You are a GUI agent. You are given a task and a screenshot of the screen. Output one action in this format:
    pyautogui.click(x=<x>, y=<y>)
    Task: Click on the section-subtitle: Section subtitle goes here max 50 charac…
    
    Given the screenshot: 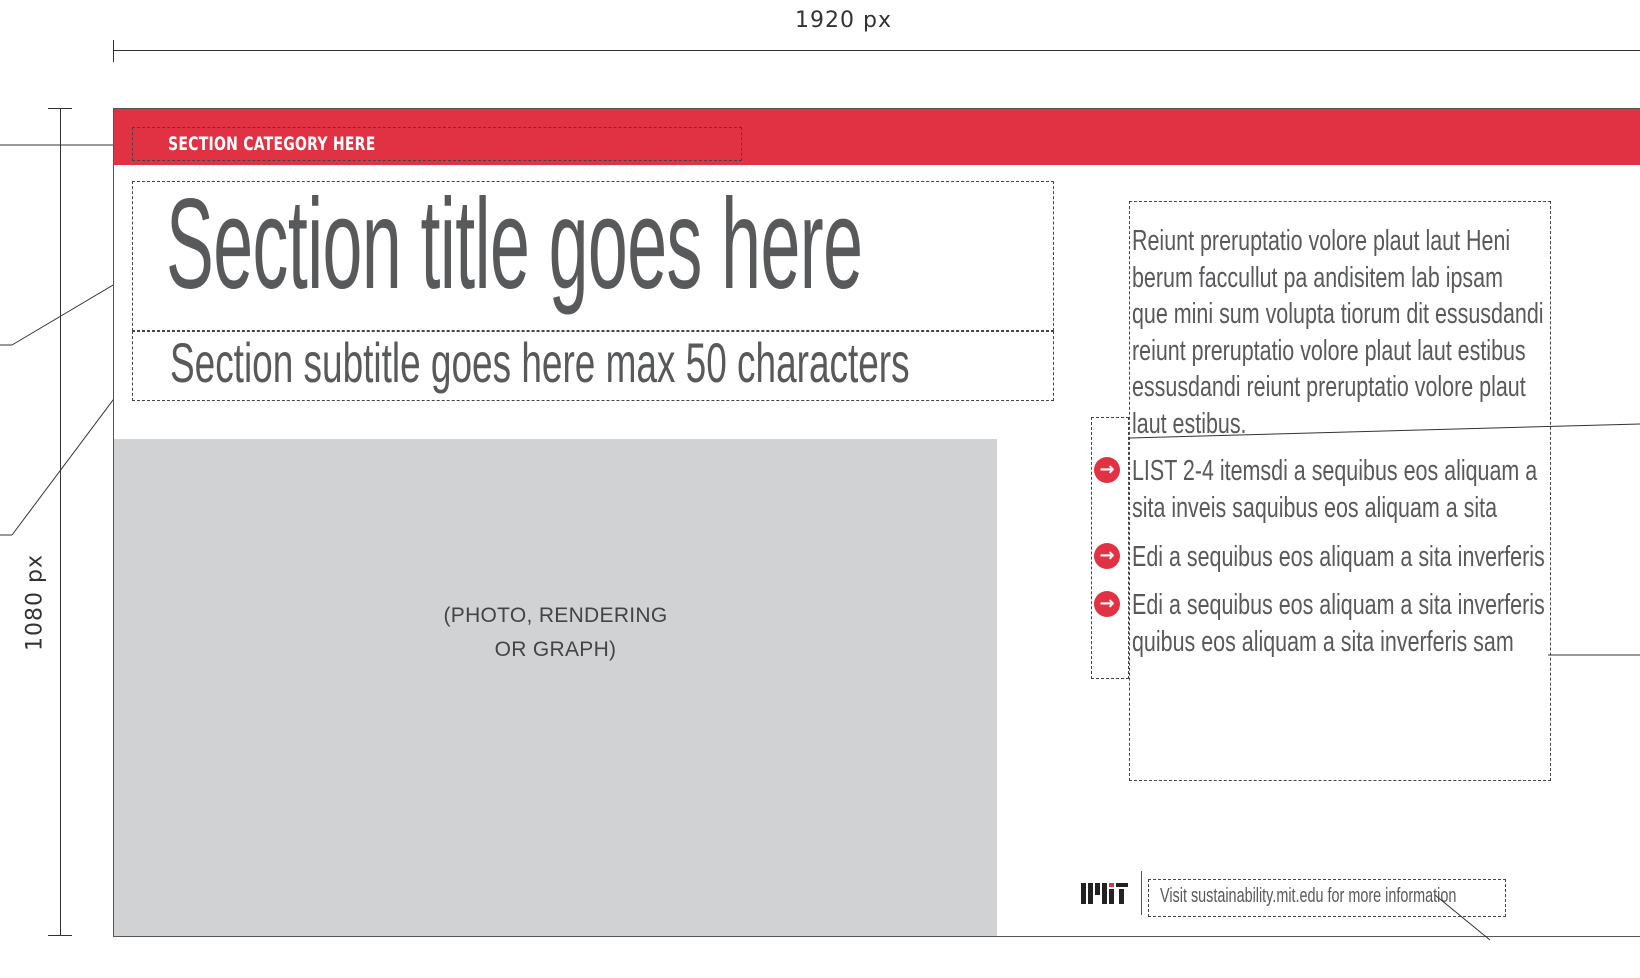 What is the action you would take?
    pyautogui.click(x=540, y=362)
    